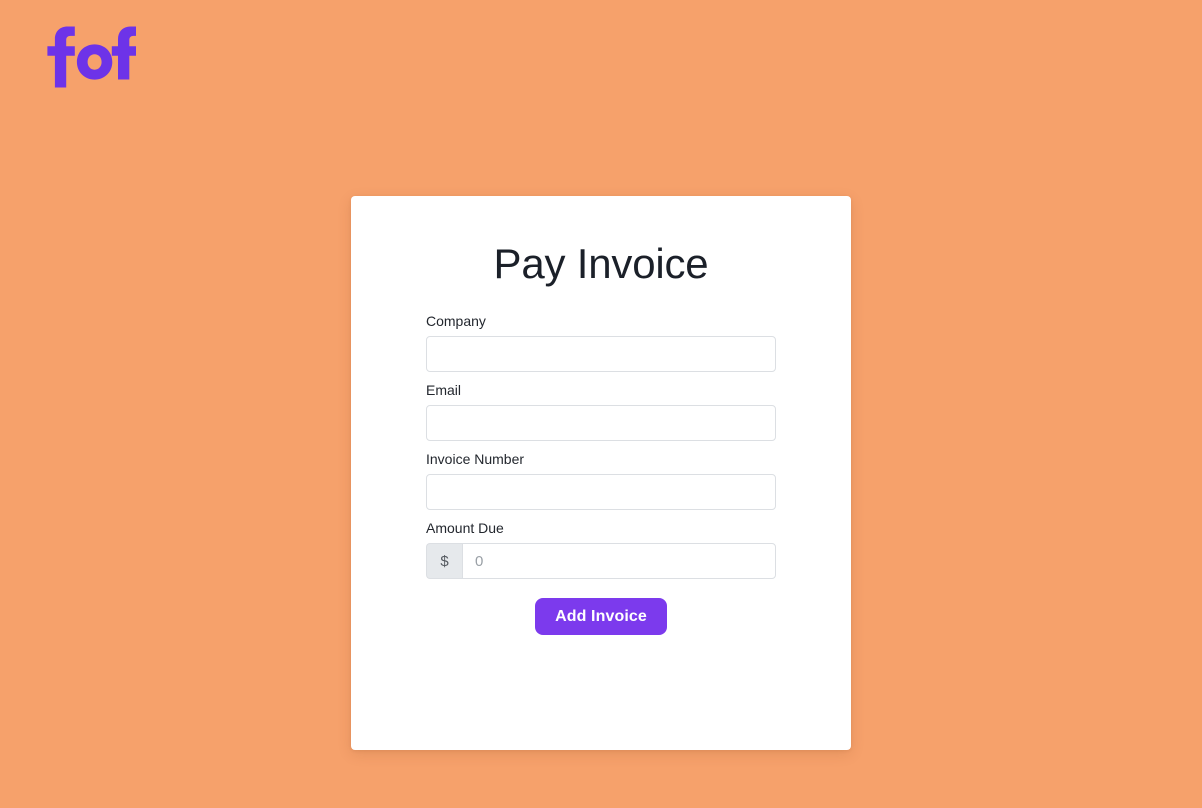 The height and width of the screenshot is (808, 1202). Describe the element at coordinates (601, 354) in the screenshot. I see `company-input` at that location.